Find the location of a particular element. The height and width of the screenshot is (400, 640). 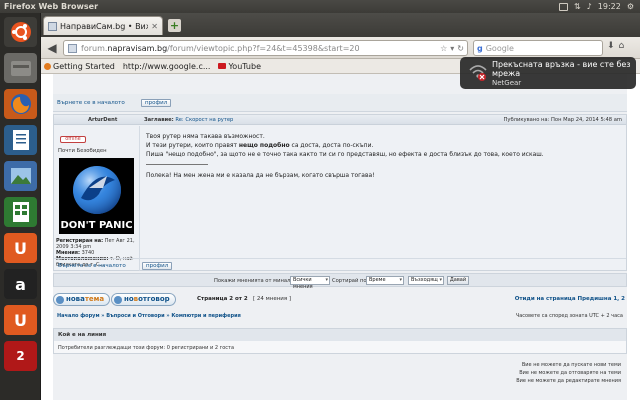

avatar-text: DON'T PANIC is located at coordinates (96, 225).